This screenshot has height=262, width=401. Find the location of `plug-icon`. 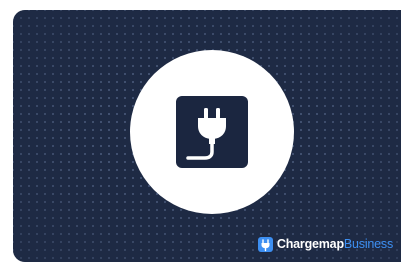

plug-icon is located at coordinates (212, 132).